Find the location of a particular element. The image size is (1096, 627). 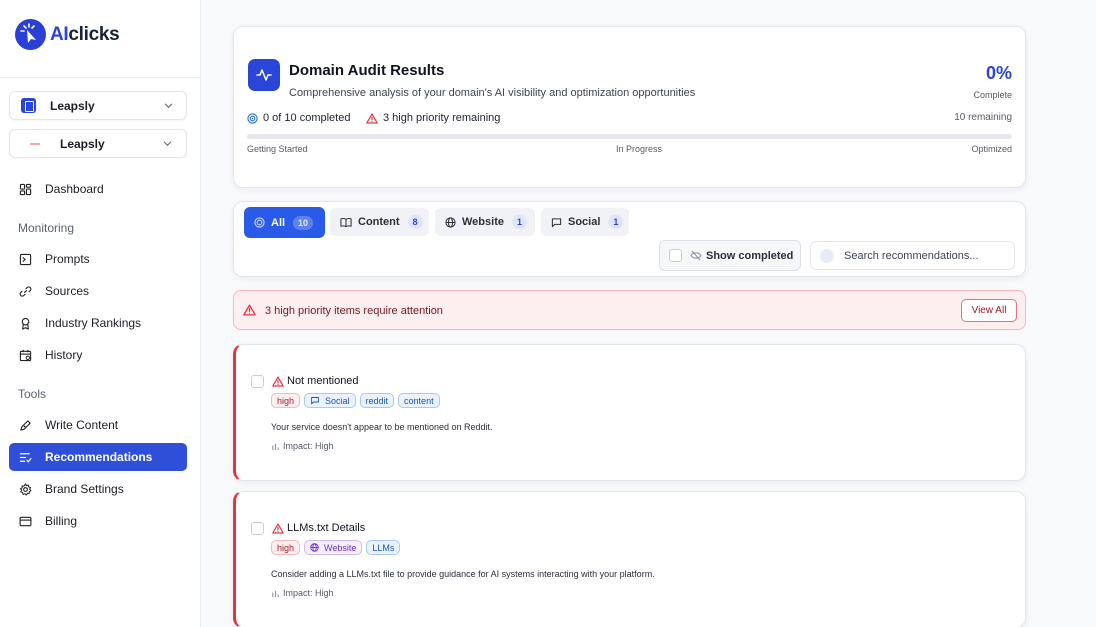

gear-icon is located at coordinates (25, 489).